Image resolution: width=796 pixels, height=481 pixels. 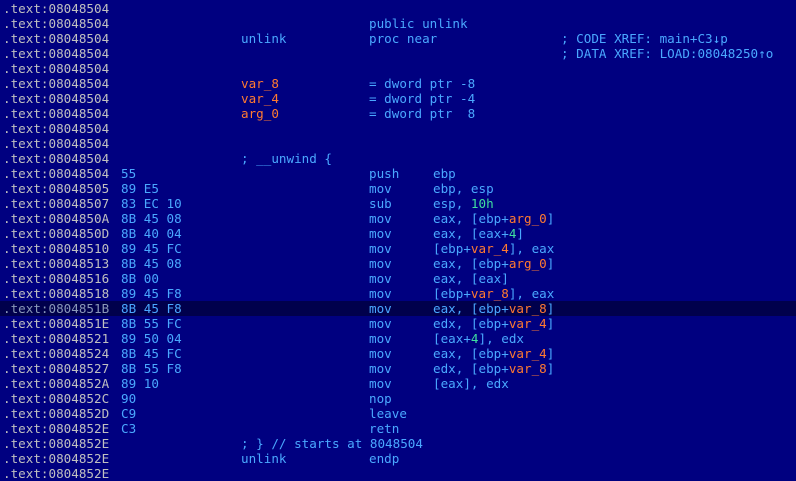 I want to click on operands: [eax+4], edx, so click(x=478, y=338).